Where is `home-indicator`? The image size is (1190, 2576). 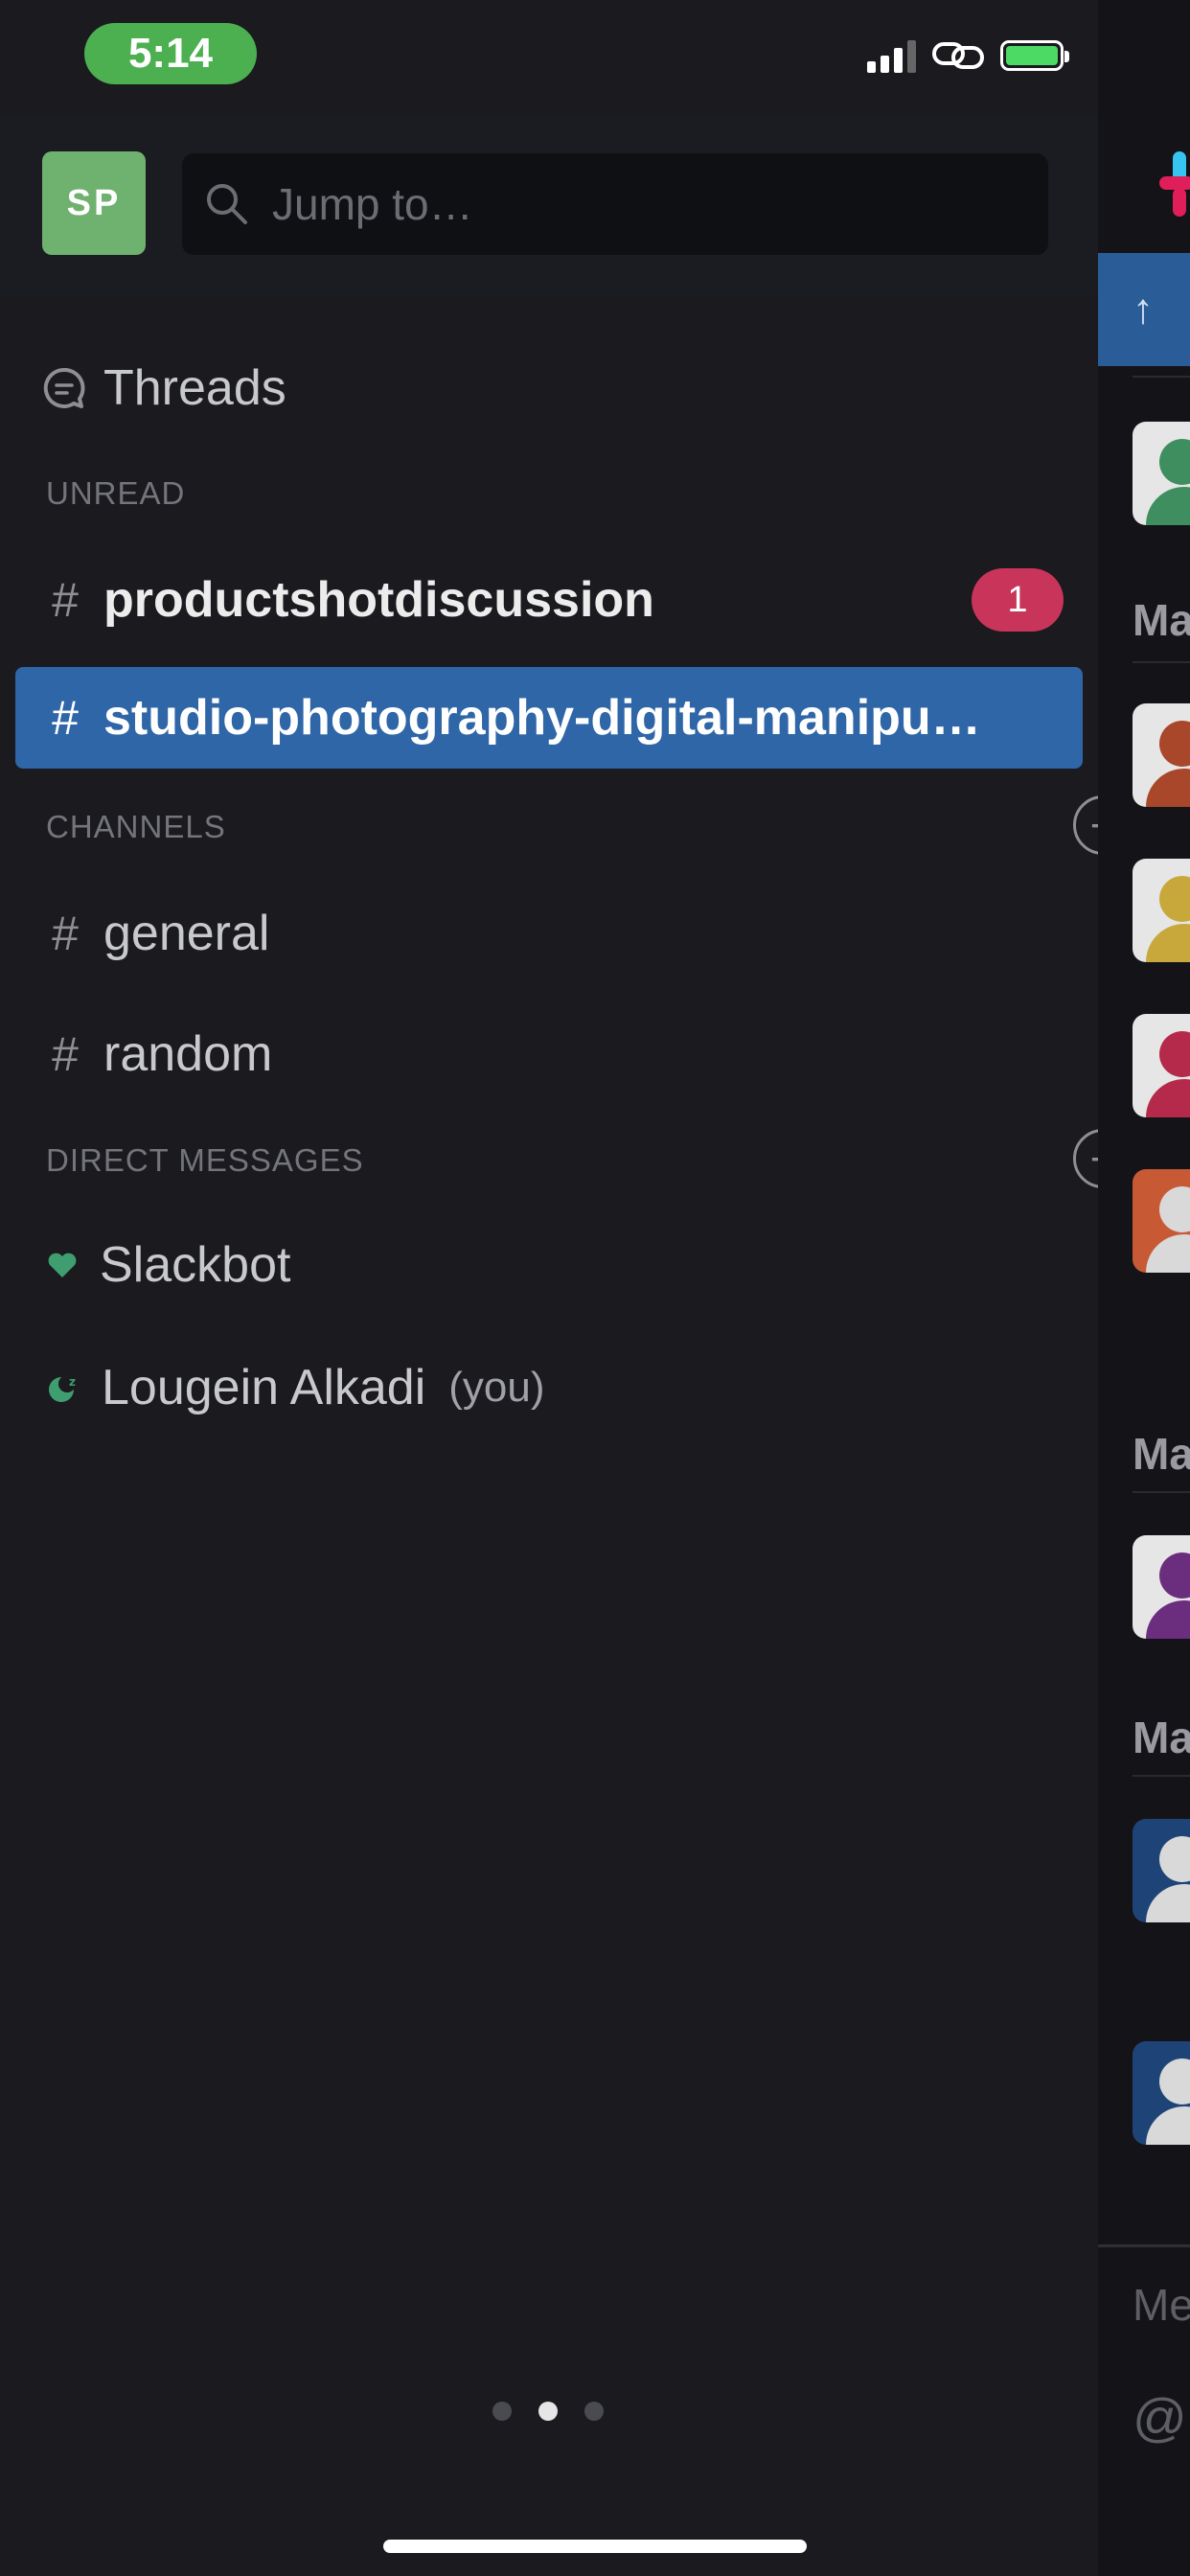 home-indicator is located at coordinates (595, 2546).